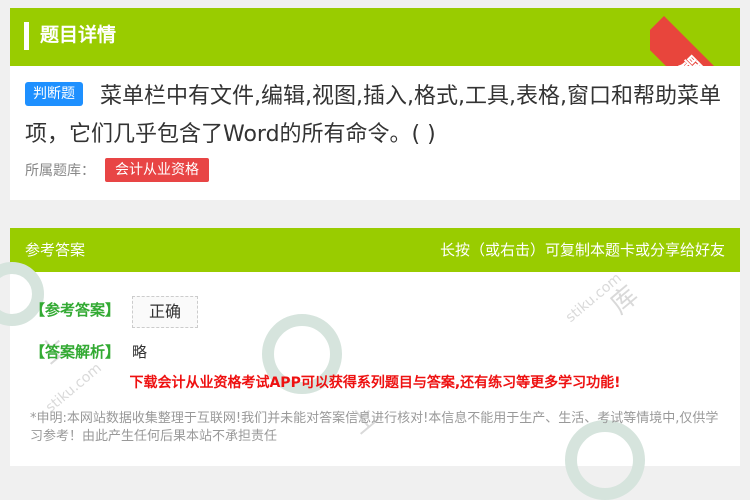 This screenshot has width=750, height=500. What do you see at coordinates (75, 310) in the screenshot?
I see `reference-answer-label: 【参考答案】` at bounding box center [75, 310].